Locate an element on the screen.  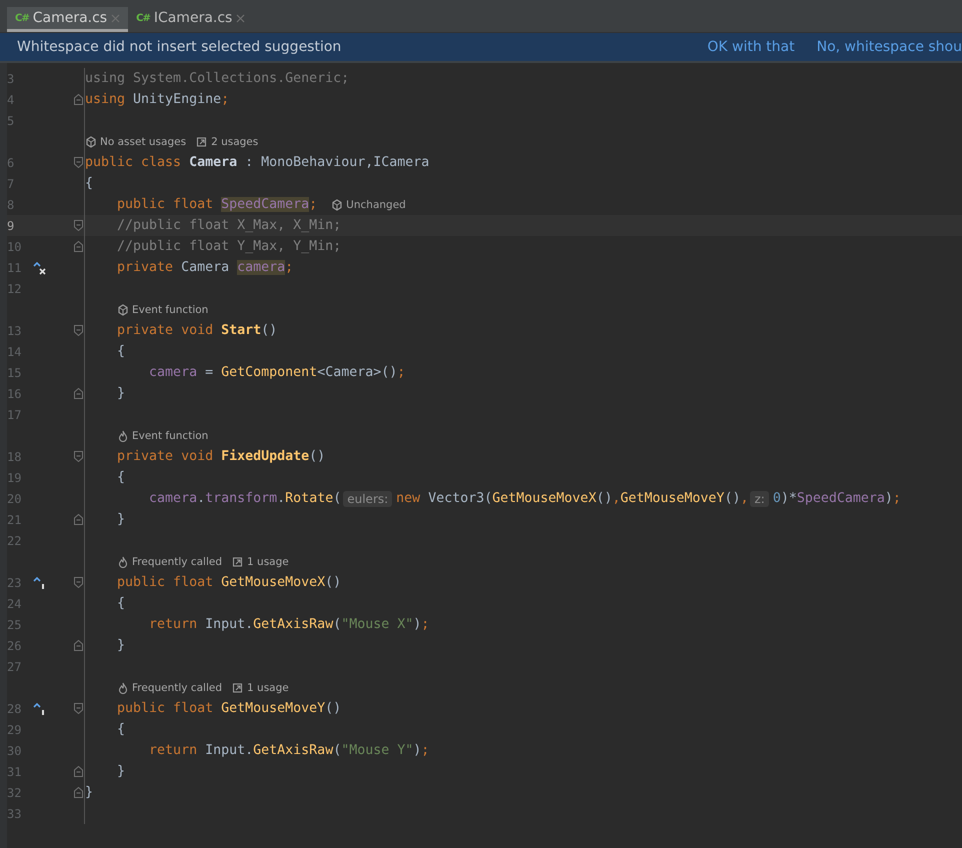
line-number: 27 is located at coordinates (14, 667).